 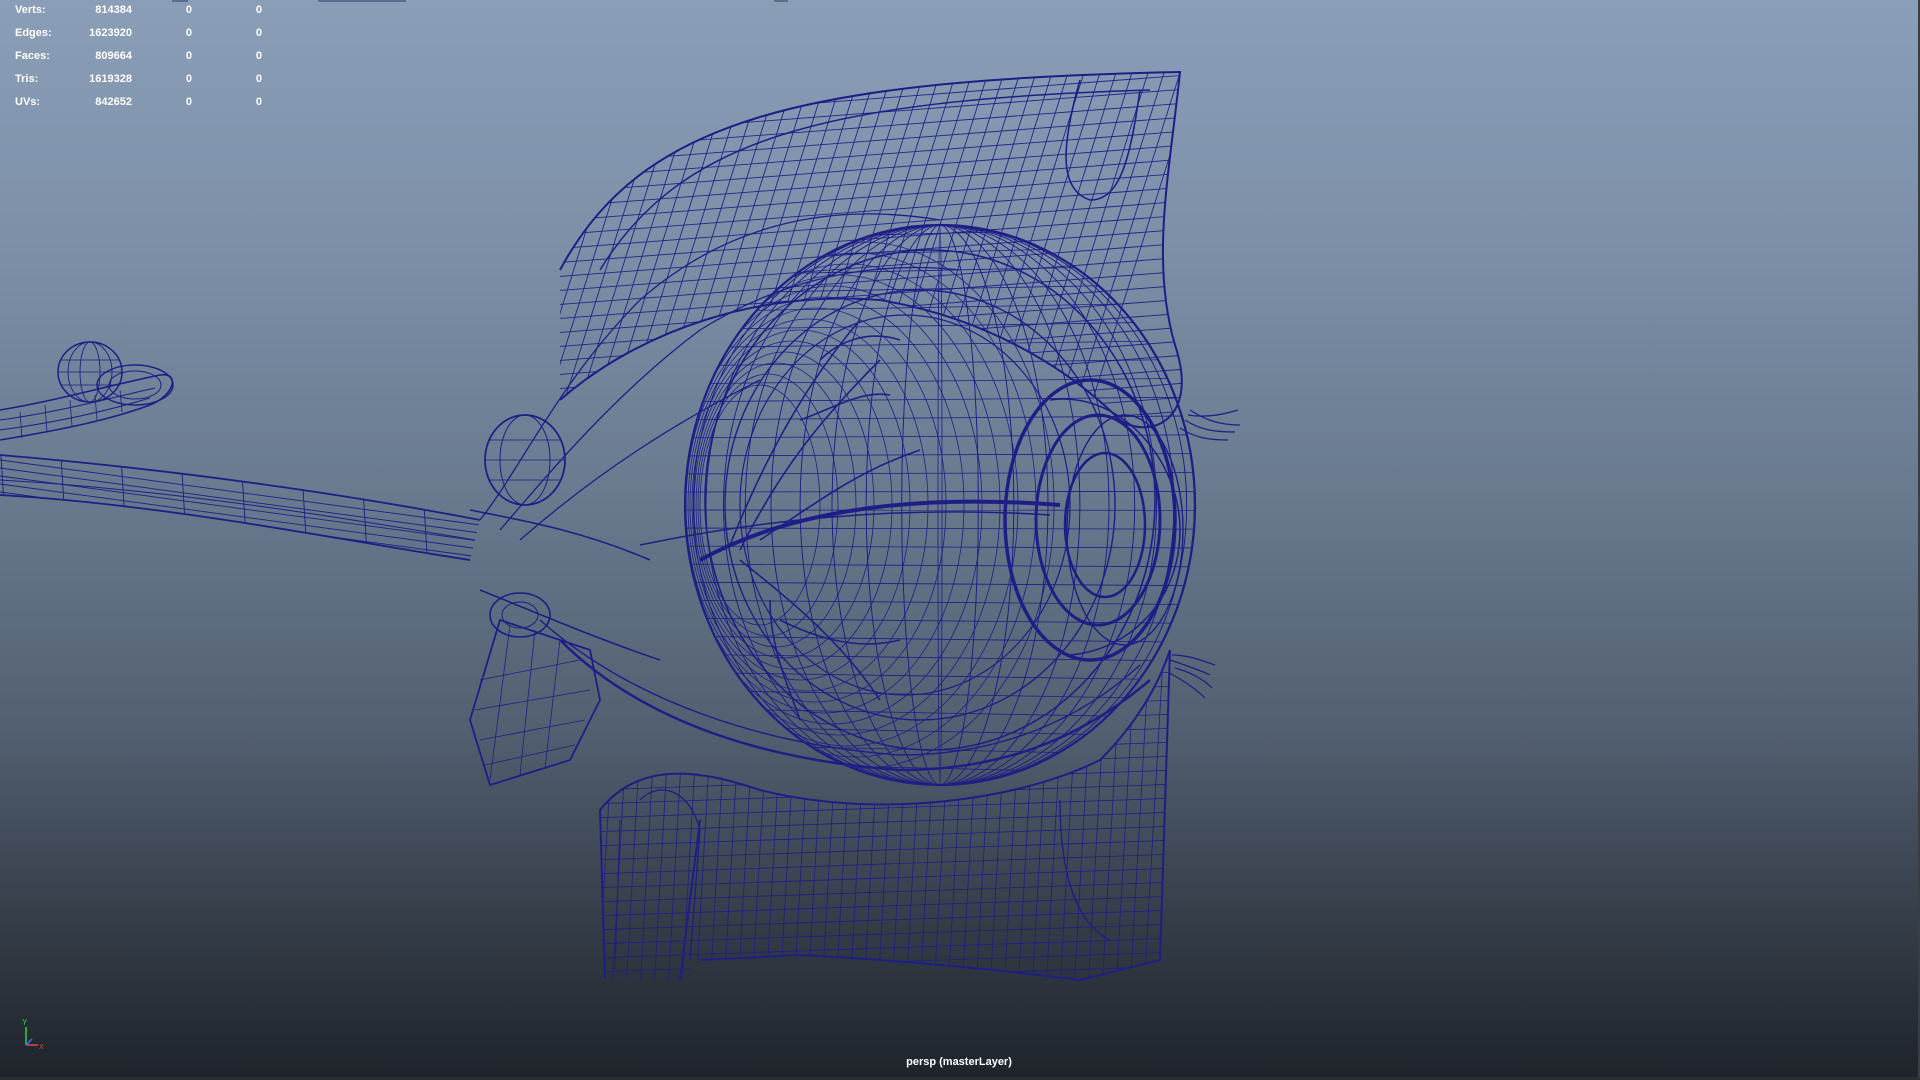 I want to click on hud-total: 809664, so click(x=113, y=56).